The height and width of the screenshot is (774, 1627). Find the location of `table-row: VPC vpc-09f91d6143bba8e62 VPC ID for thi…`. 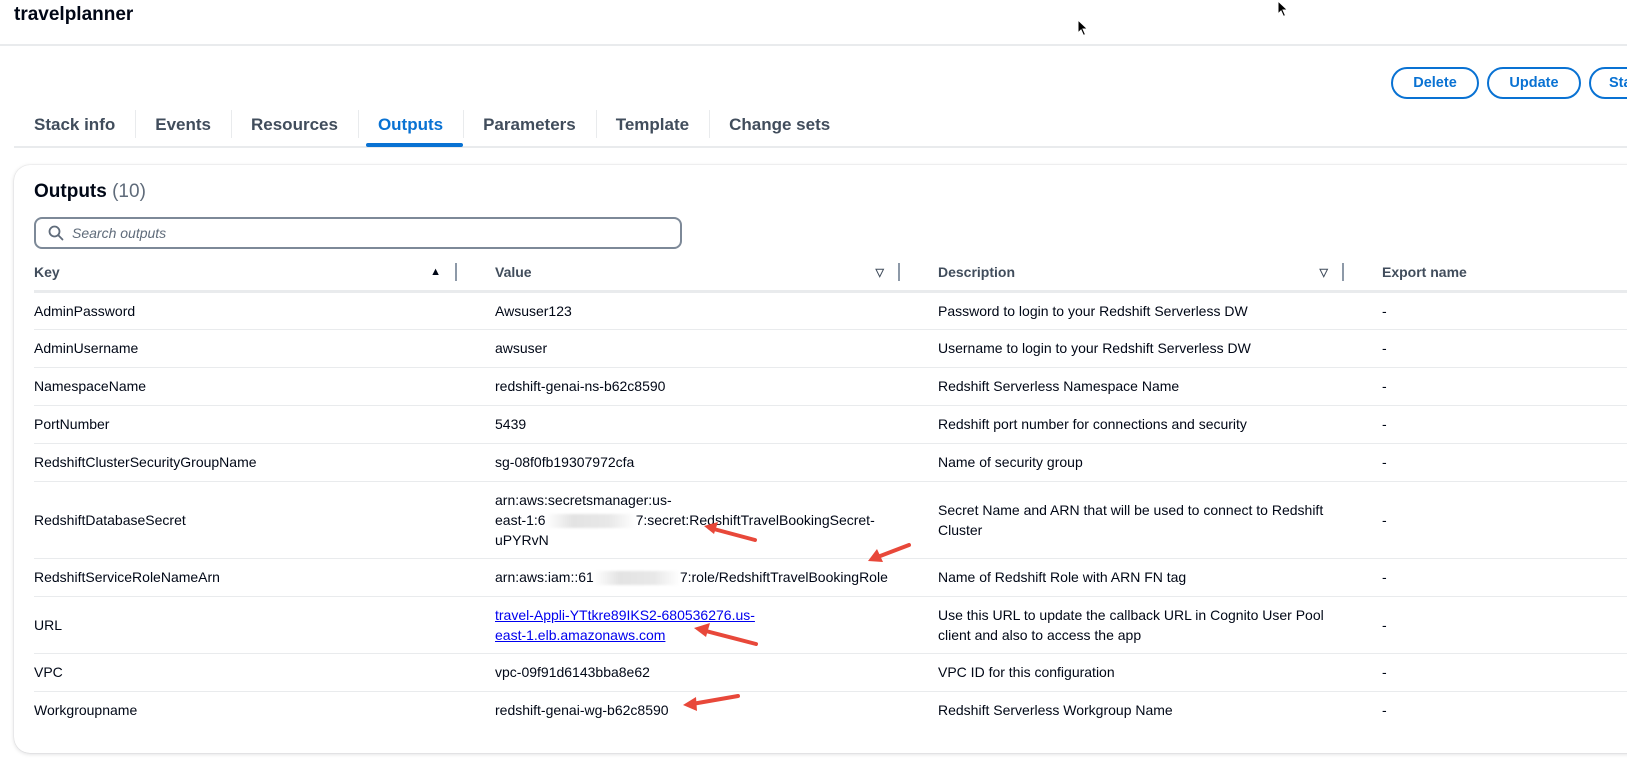

table-row: VPC vpc-09f91d6143bba8e62 VPC ID for thi… is located at coordinates (830, 672).